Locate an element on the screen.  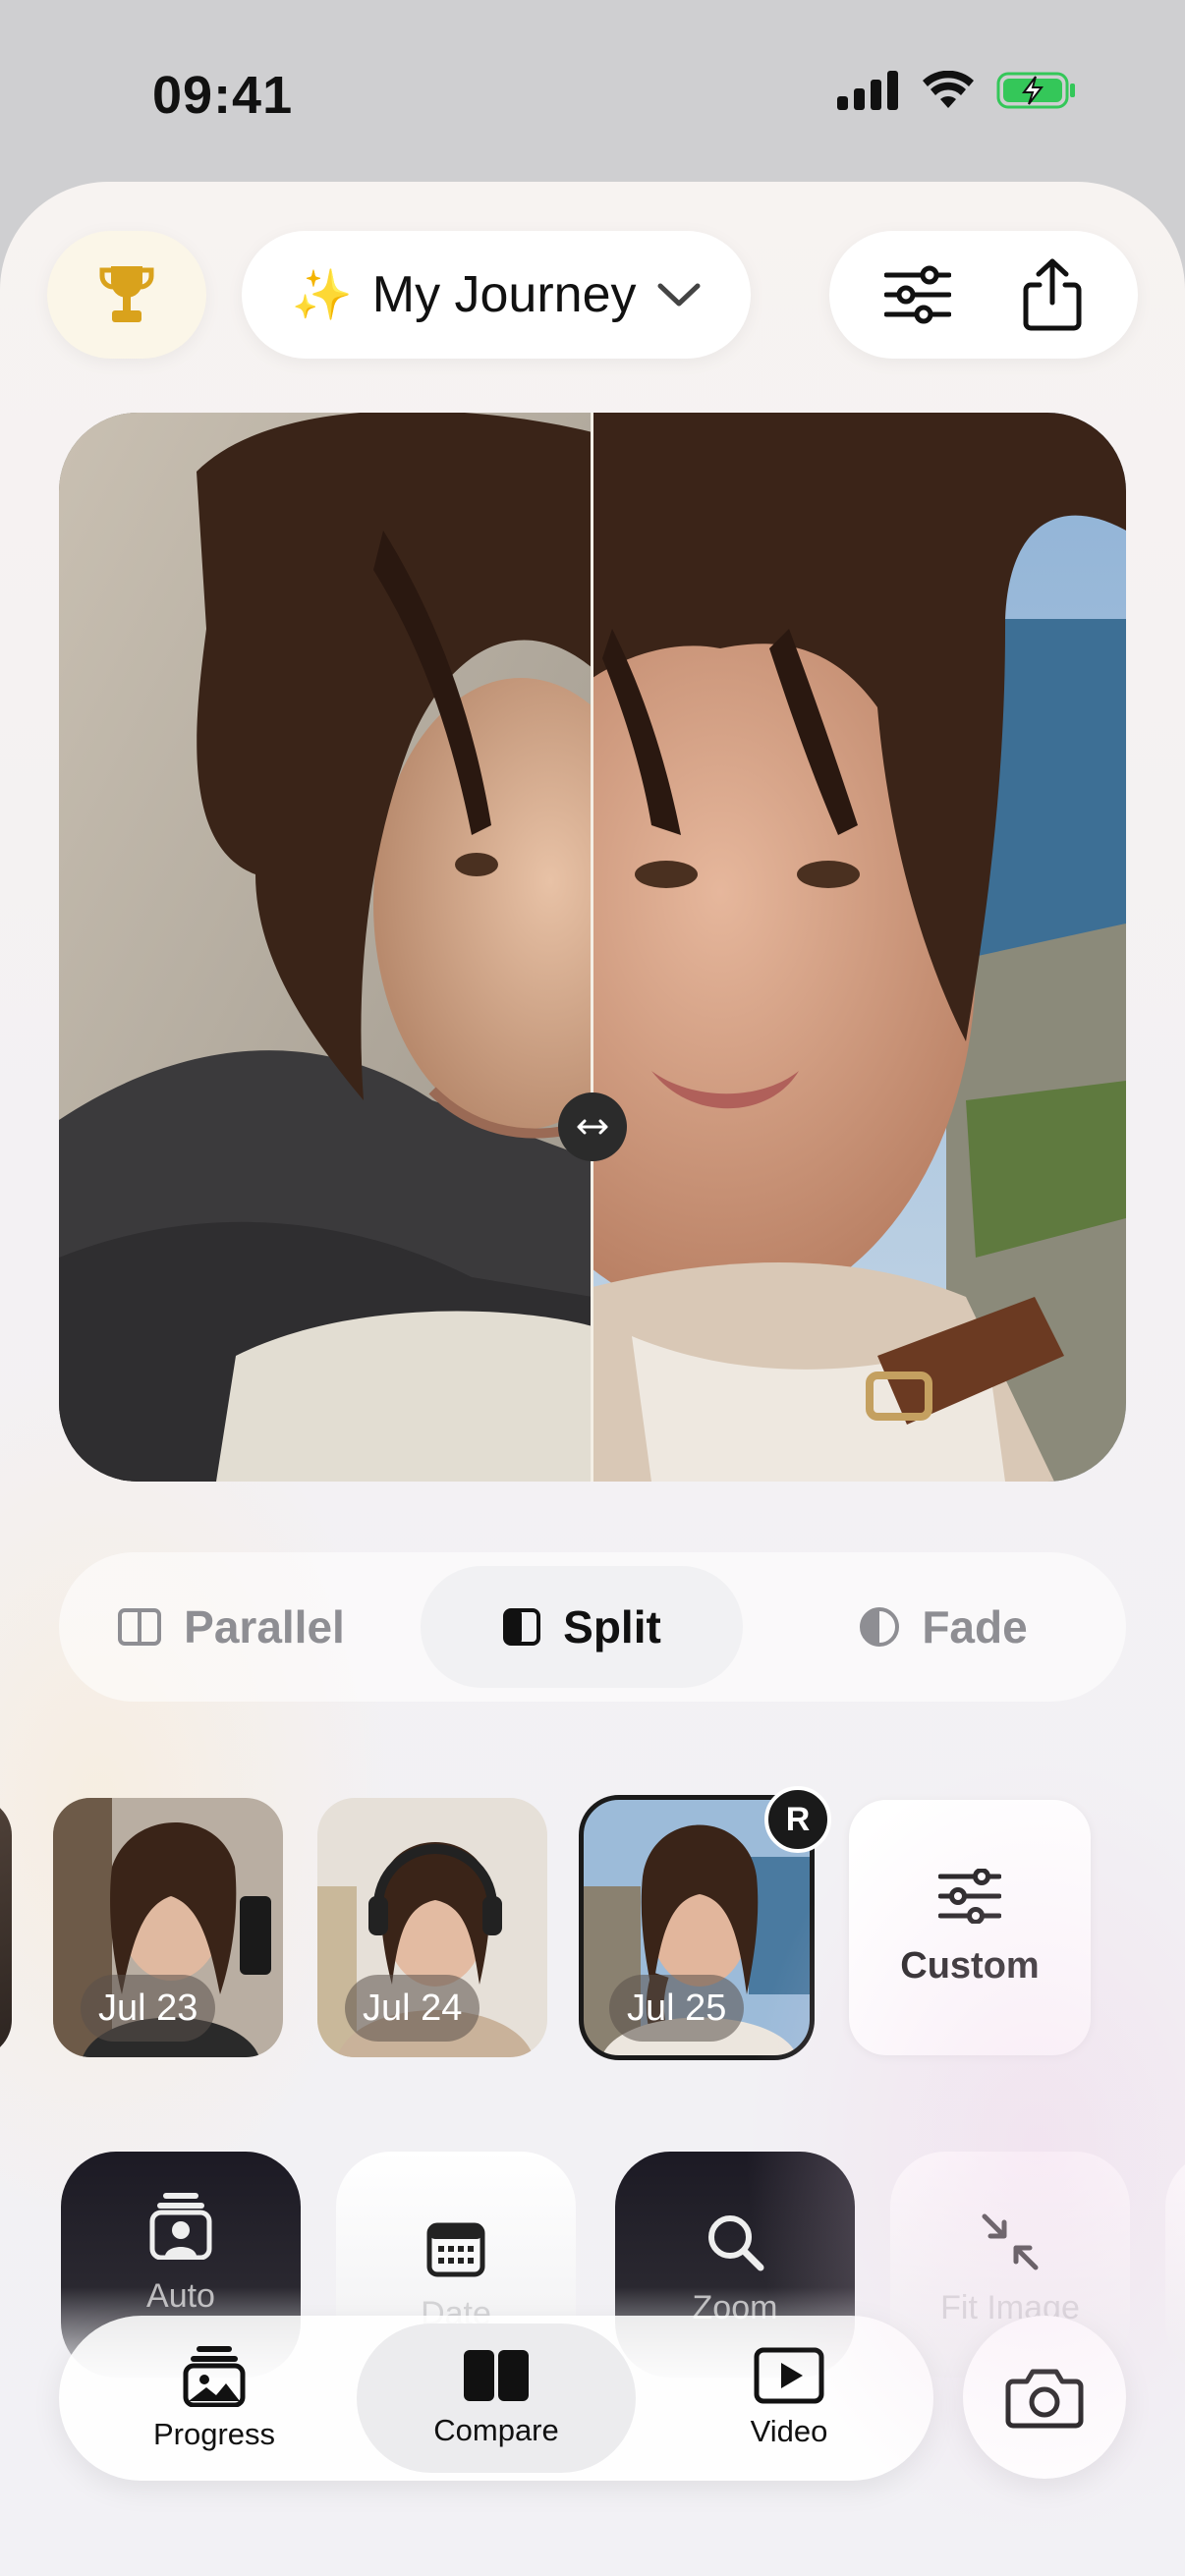
clock: 09:41 is located at coordinates (223, 95).